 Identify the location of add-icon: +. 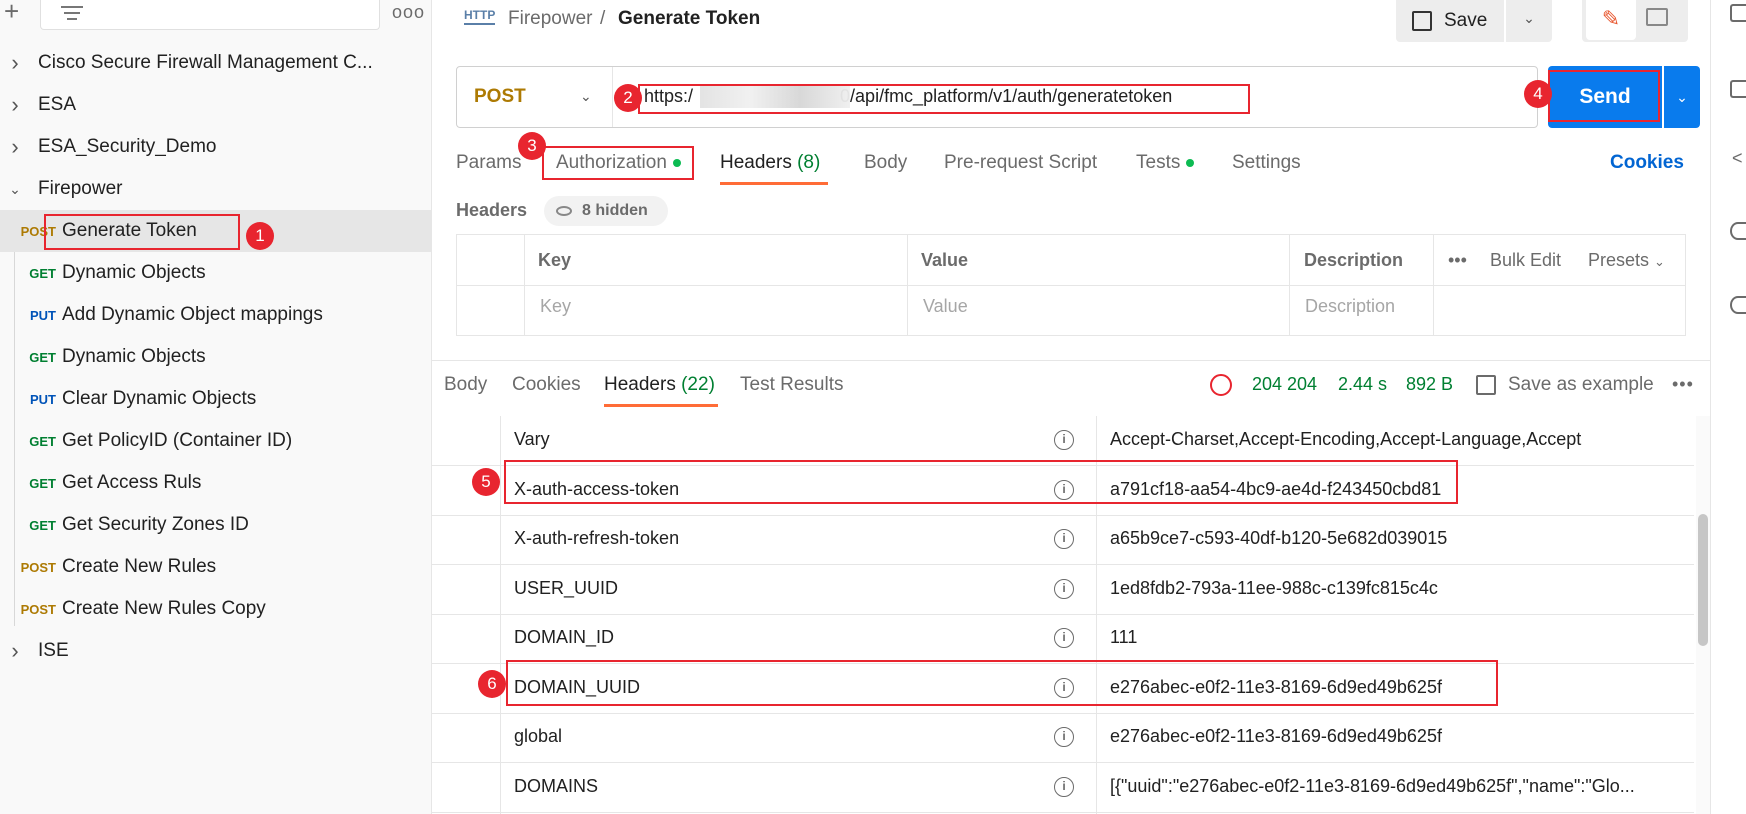
(11, 13).